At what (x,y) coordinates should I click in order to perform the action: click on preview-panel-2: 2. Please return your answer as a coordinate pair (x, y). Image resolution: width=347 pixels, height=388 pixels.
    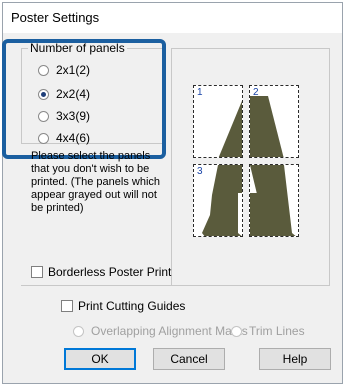
    Looking at the image, I should click on (274, 121).